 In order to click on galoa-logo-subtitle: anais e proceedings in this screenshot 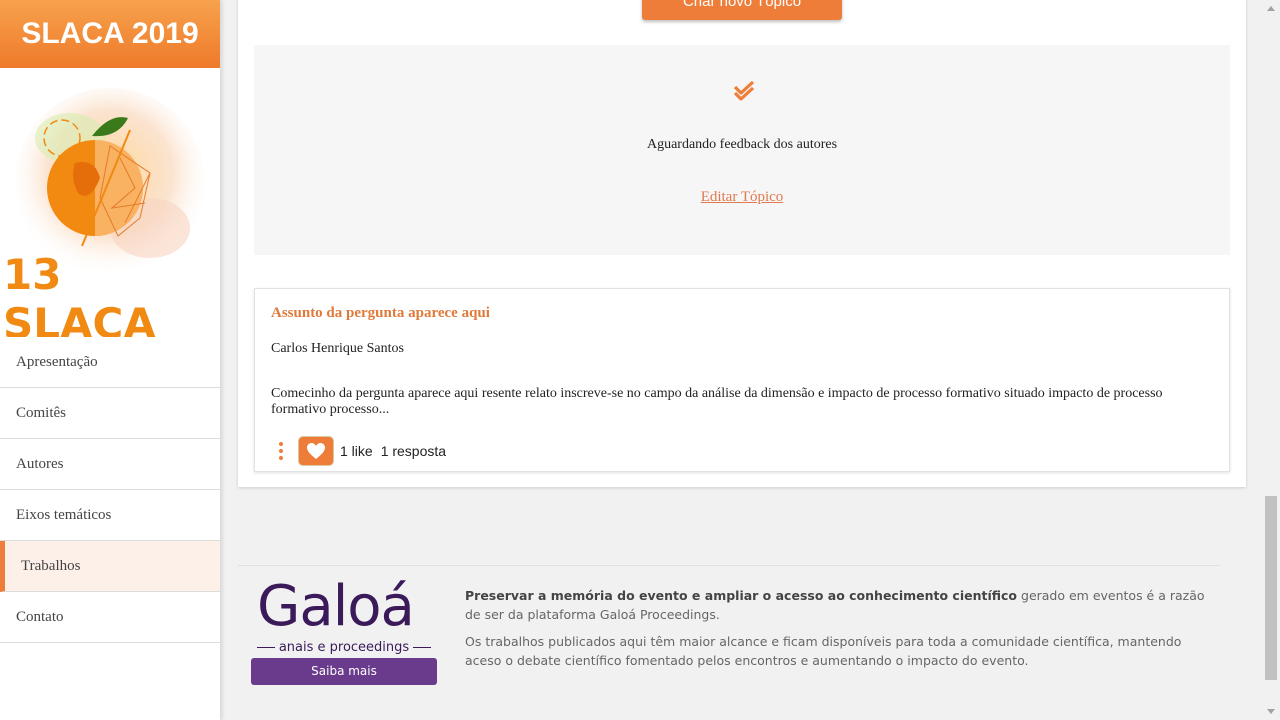, I will do `click(344, 647)`.